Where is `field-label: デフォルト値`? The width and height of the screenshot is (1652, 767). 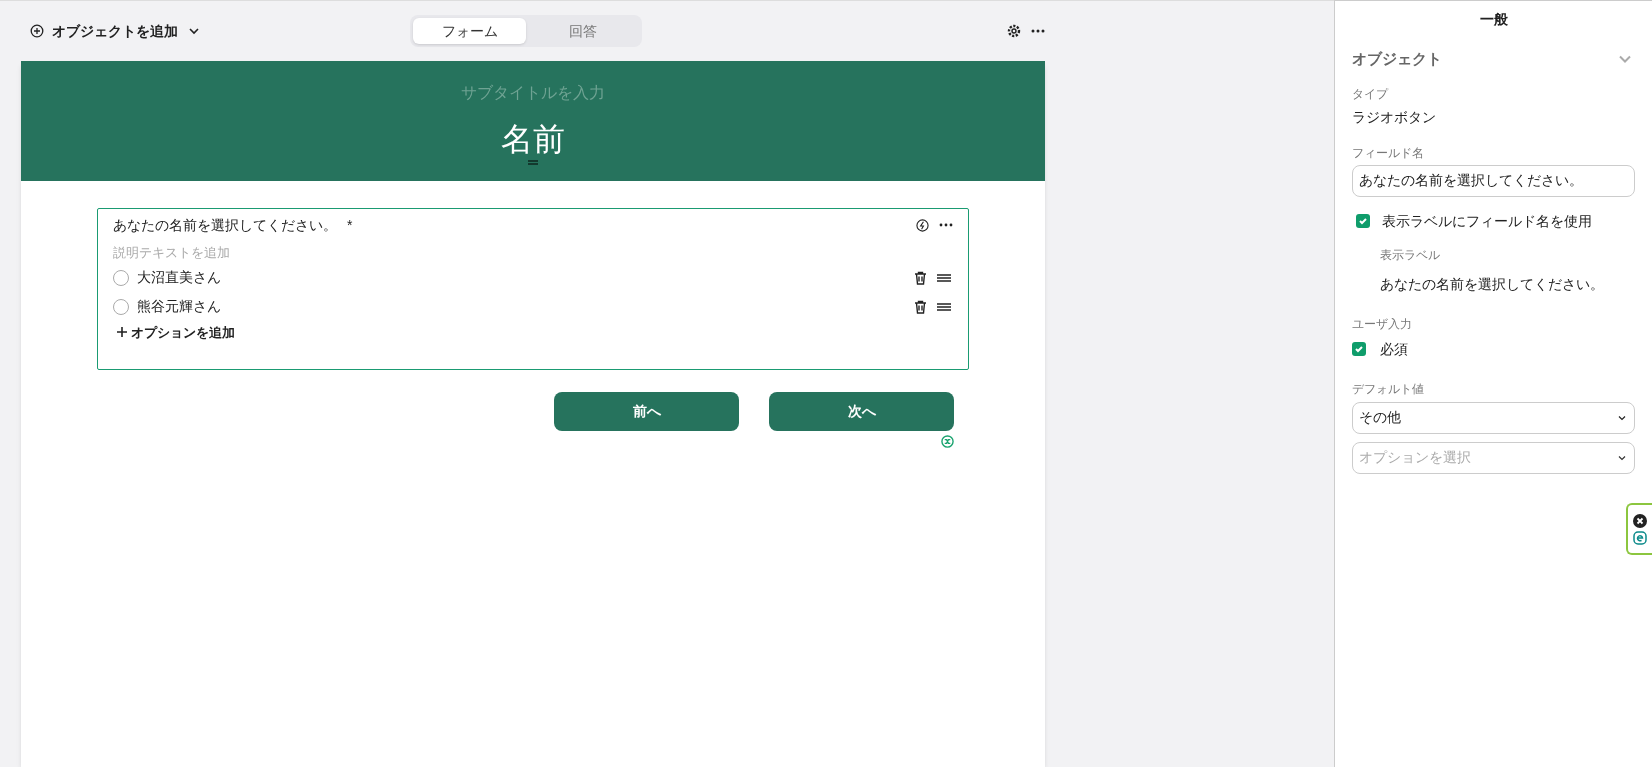 field-label: デフォルト値 is located at coordinates (1388, 389).